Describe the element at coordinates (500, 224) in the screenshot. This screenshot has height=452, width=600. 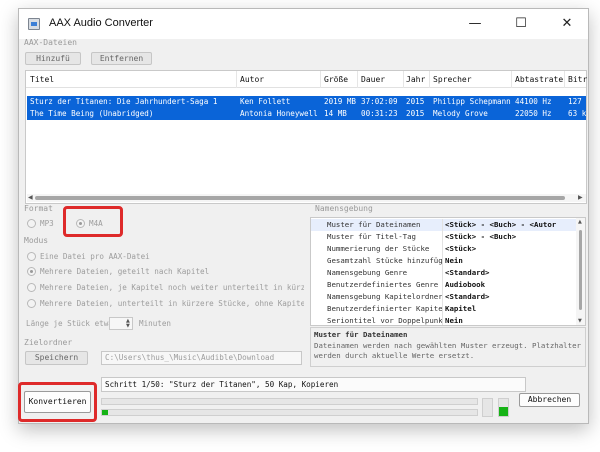
I see `property-value: <Stück> - <Buch> - <Autor` at that location.